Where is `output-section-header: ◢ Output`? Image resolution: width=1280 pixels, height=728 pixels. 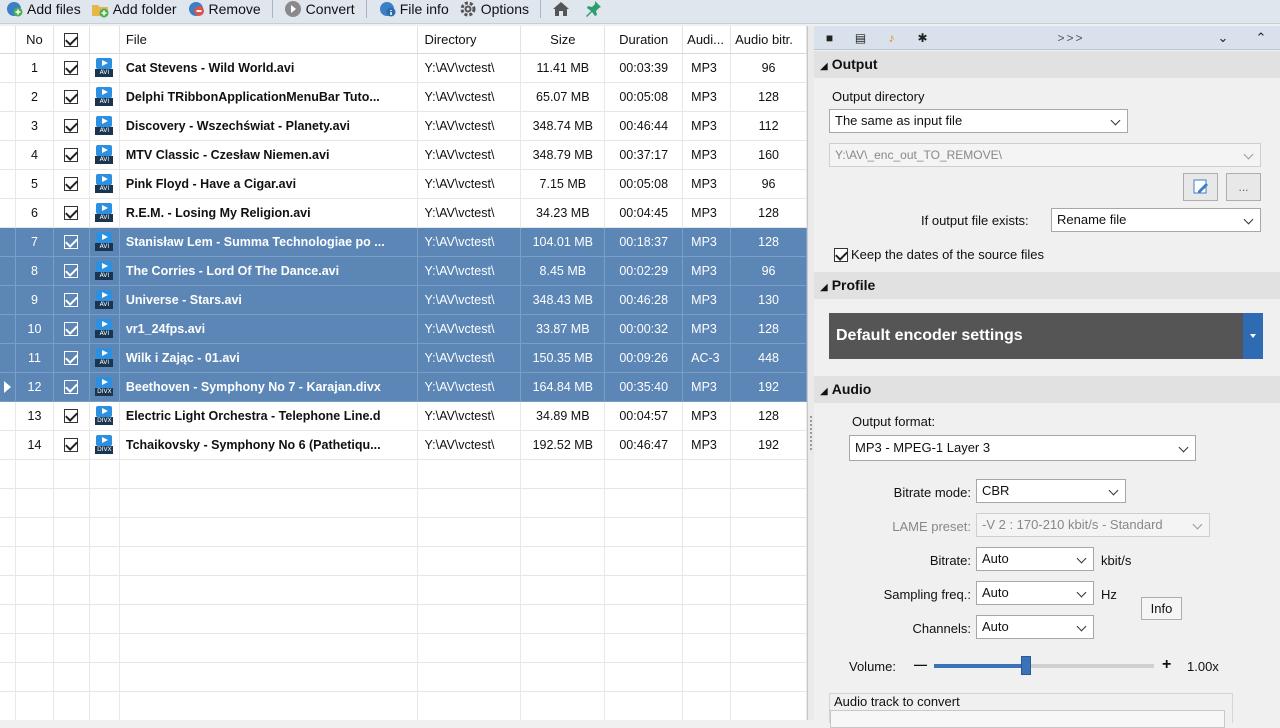 output-section-header: ◢ Output is located at coordinates (1047, 64).